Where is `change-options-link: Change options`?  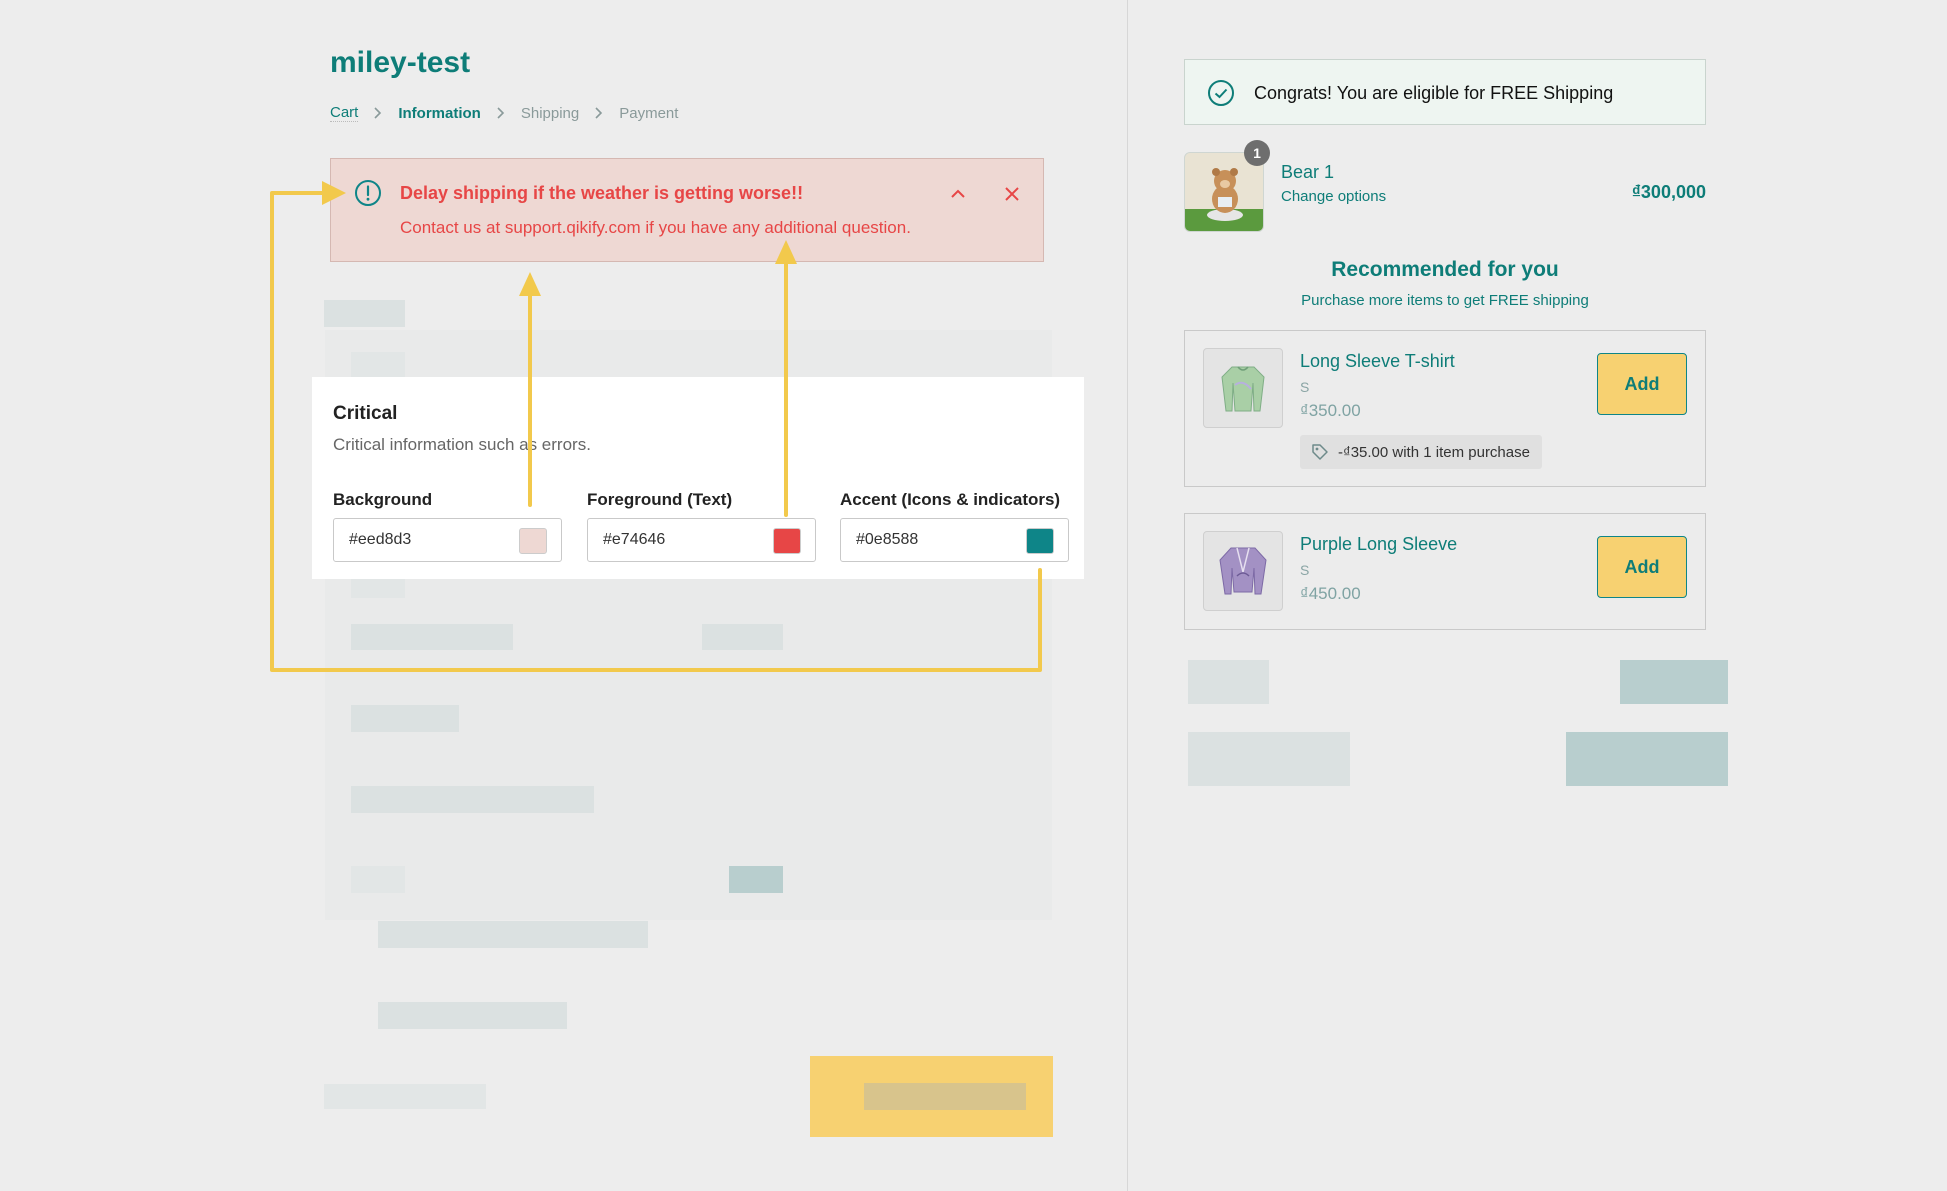 change-options-link: Change options is located at coordinates (1333, 196).